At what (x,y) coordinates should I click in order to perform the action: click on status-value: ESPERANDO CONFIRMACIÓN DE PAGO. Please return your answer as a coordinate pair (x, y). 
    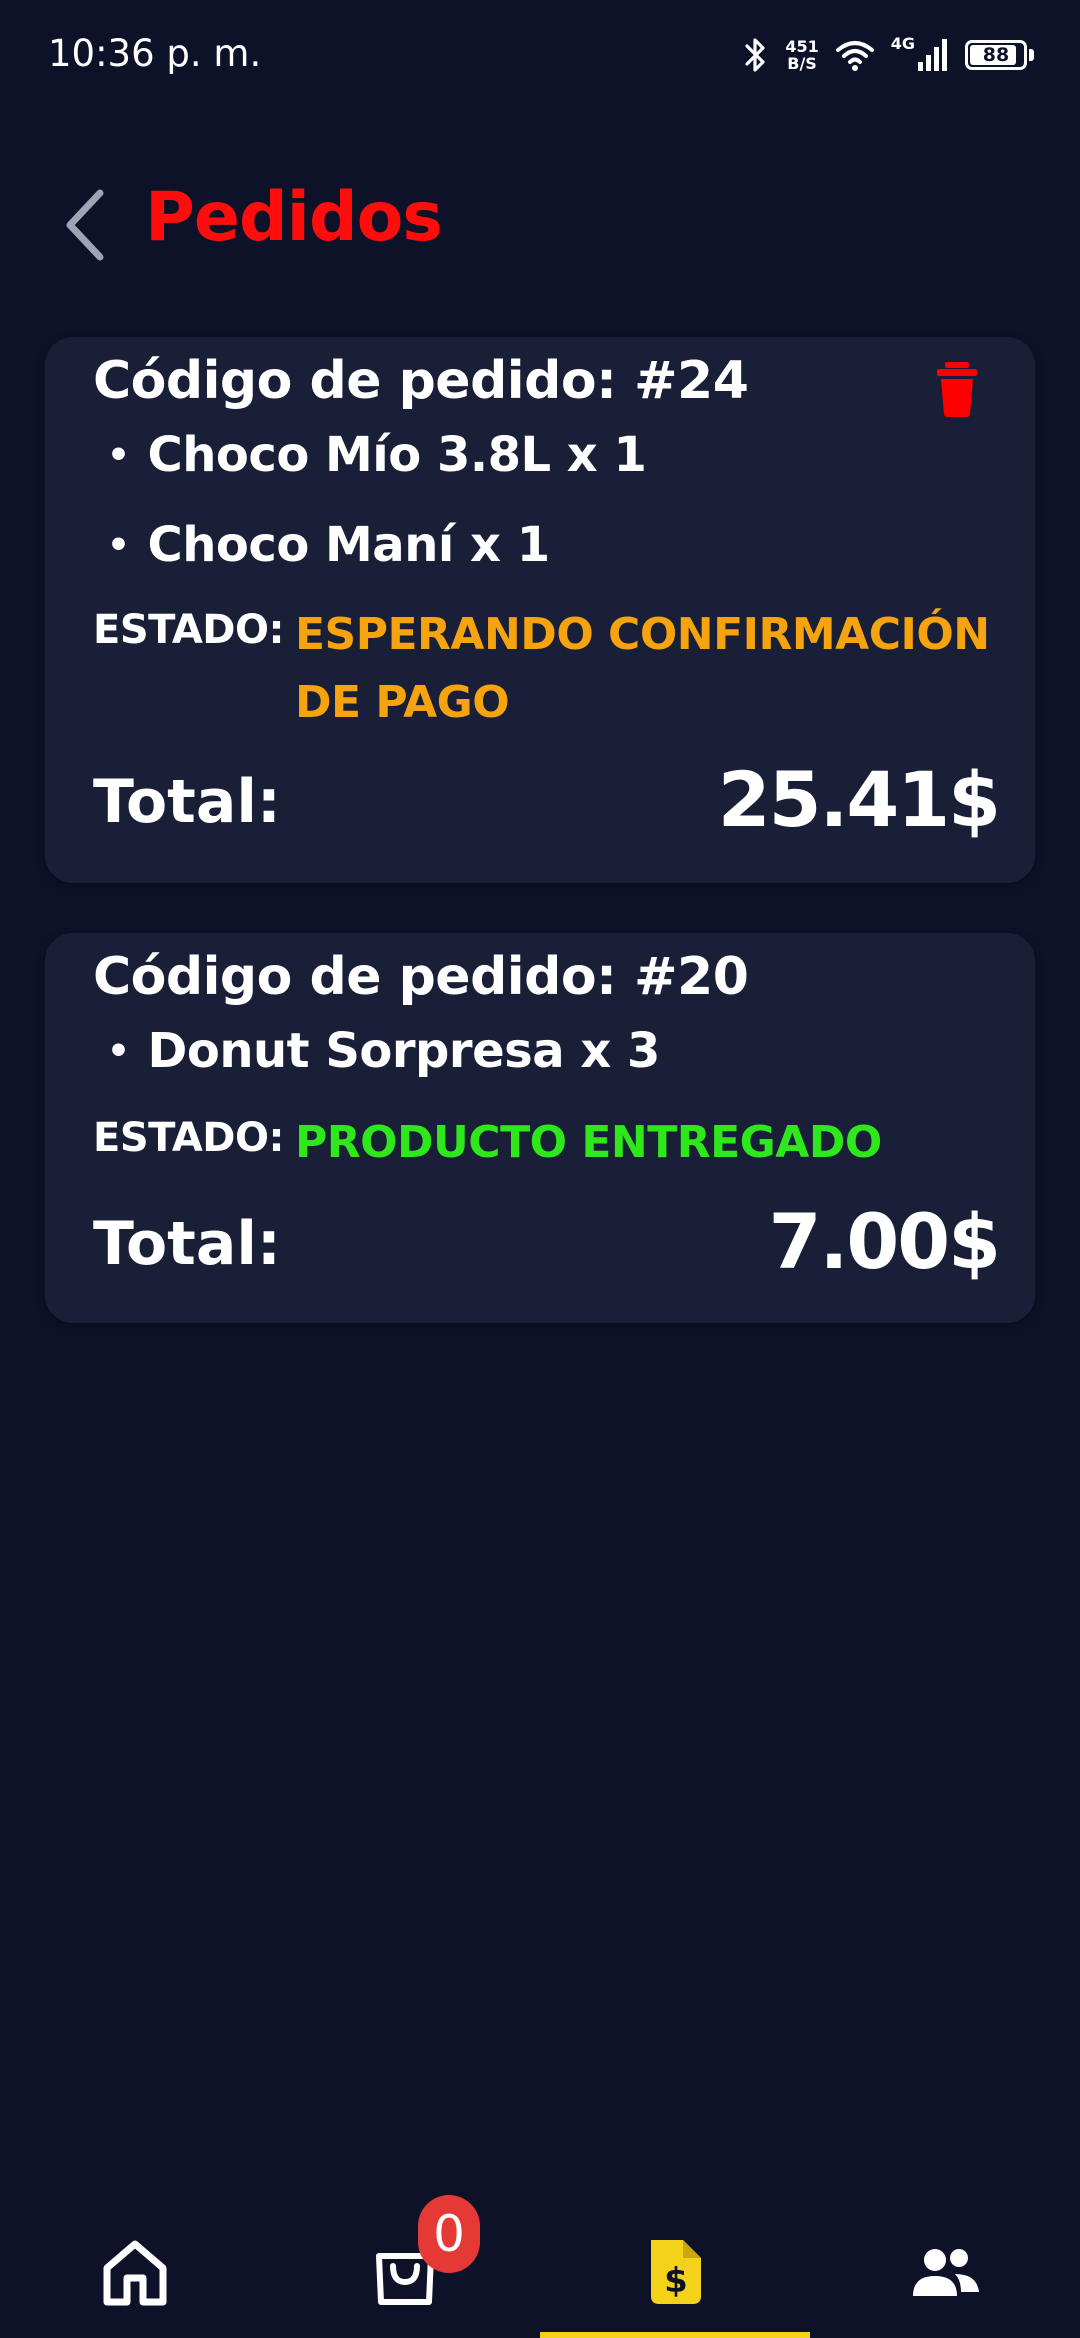
    Looking at the image, I should click on (642, 669).